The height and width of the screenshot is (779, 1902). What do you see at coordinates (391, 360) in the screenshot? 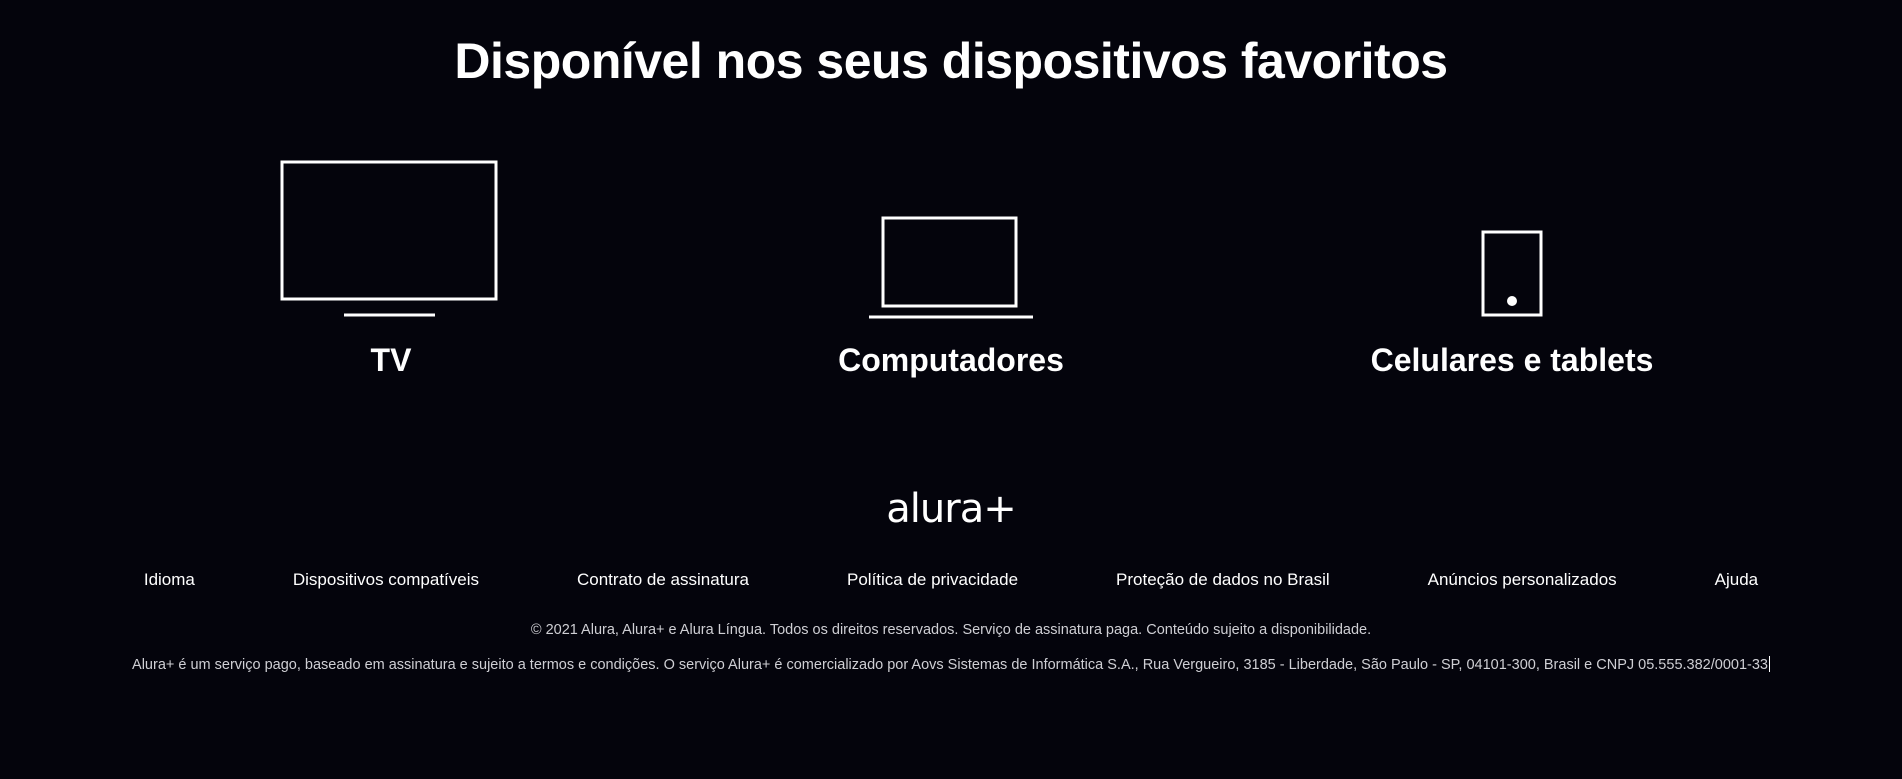
I see `device-label-tv: TV` at bounding box center [391, 360].